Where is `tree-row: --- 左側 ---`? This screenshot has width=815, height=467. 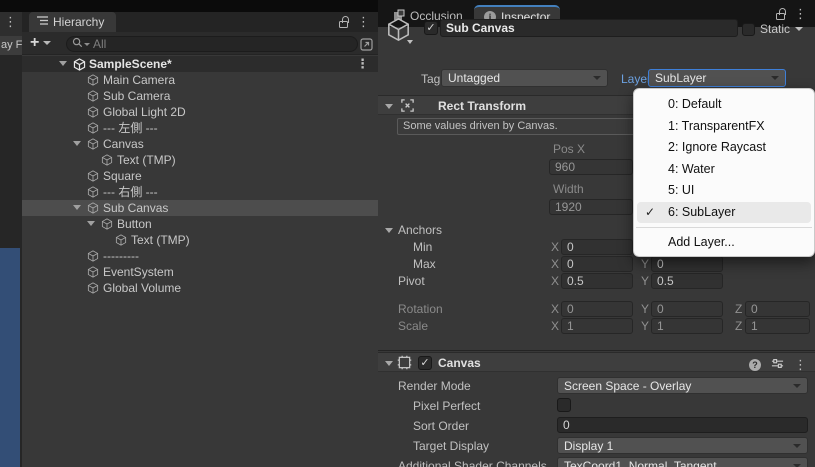 tree-row: --- 左側 --- is located at coordinates (200, 128).